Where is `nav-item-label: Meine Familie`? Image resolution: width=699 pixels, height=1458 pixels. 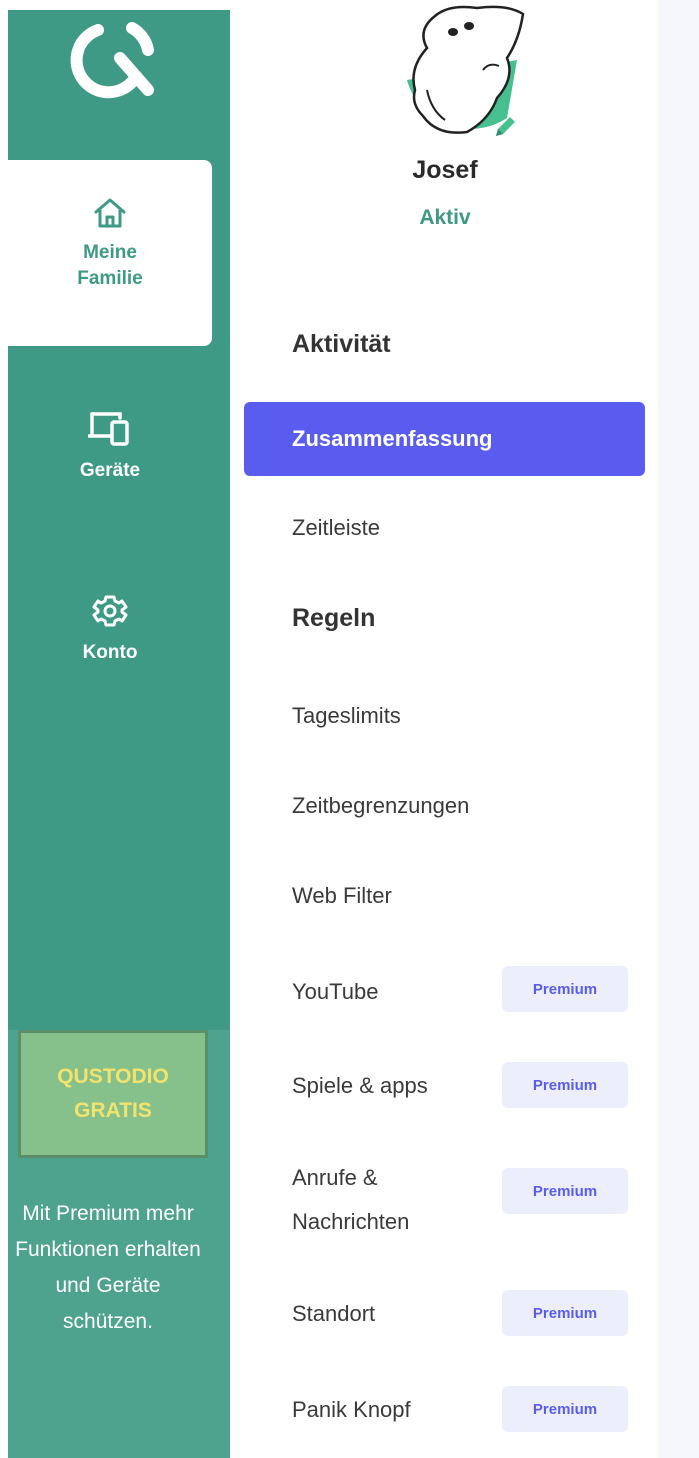 nav-item-label: Meine Familie is located at coordinates (110, 265).